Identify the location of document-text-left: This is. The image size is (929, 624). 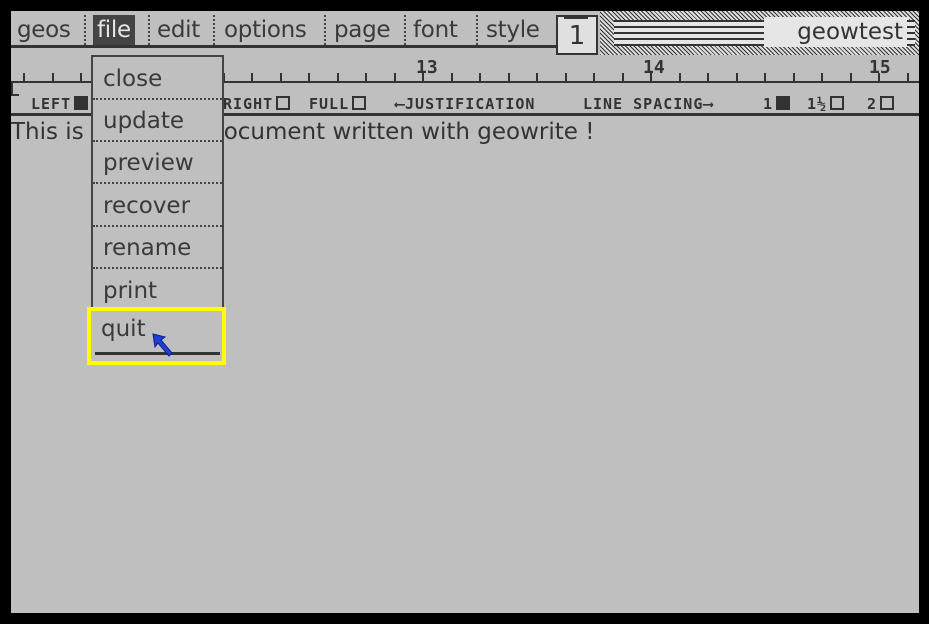
(47, 132).